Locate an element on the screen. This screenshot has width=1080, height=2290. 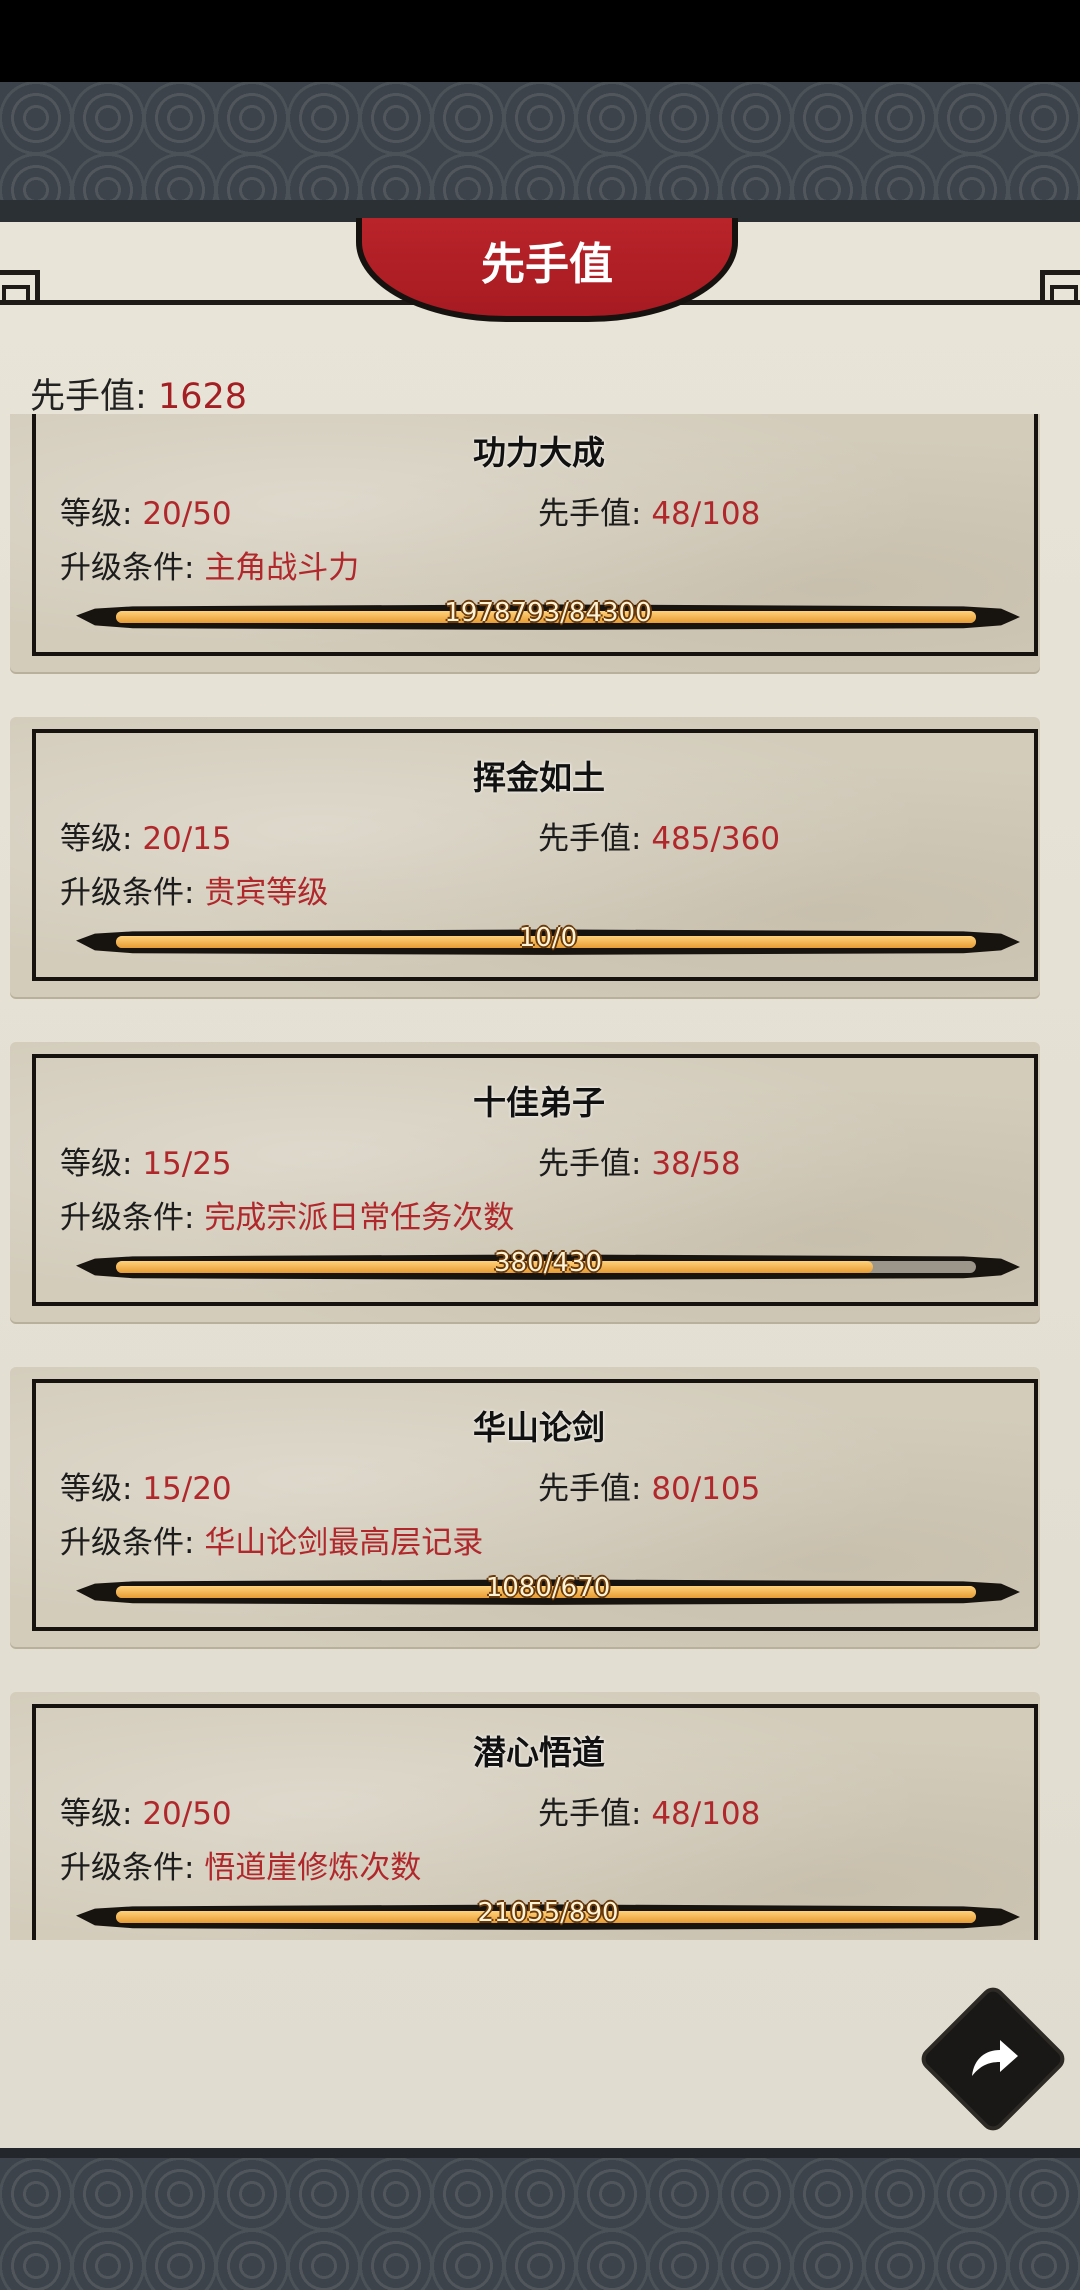
initiative-row: 先手值: 80/105 is located at coordinates (649, 1485).